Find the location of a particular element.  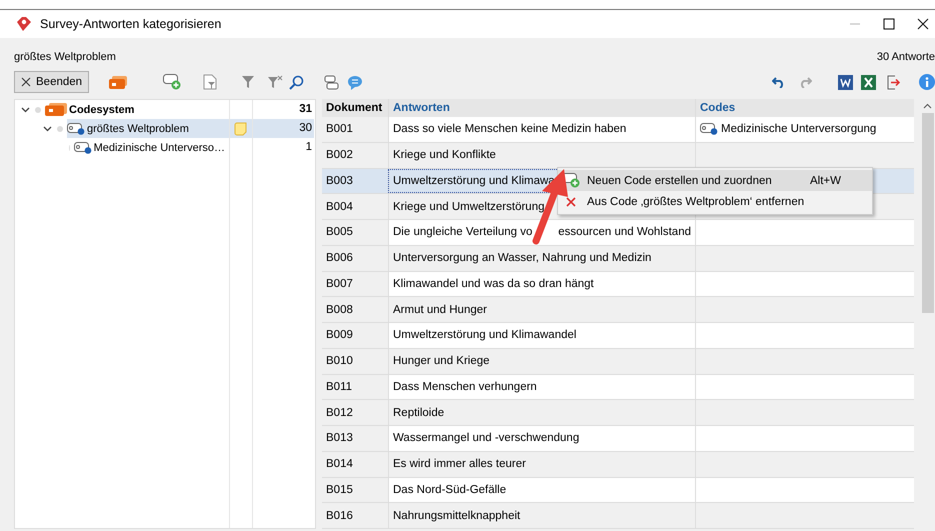

table-cell: B006 is located at coordinates (339, 258).